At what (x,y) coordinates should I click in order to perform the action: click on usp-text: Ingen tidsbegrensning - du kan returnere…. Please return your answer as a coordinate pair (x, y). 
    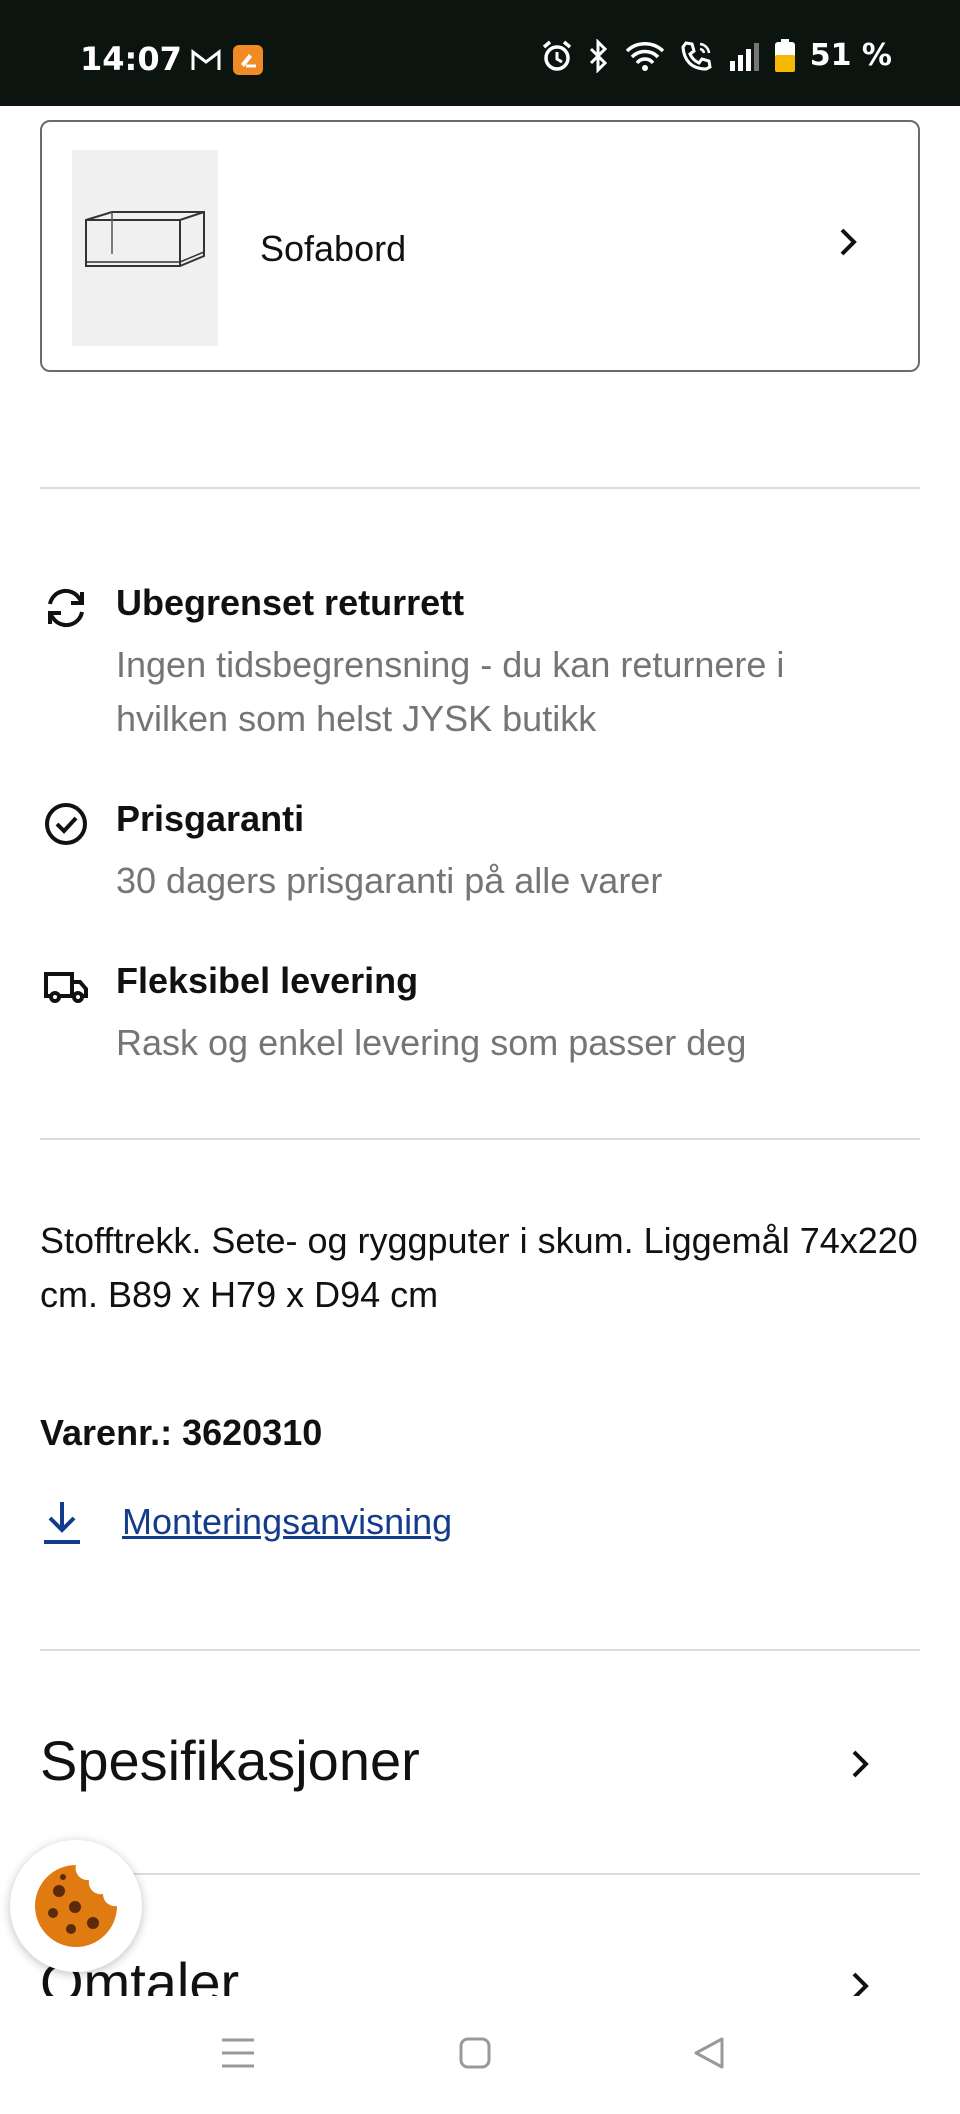
    Looking at the image, I should click on (450, 691).